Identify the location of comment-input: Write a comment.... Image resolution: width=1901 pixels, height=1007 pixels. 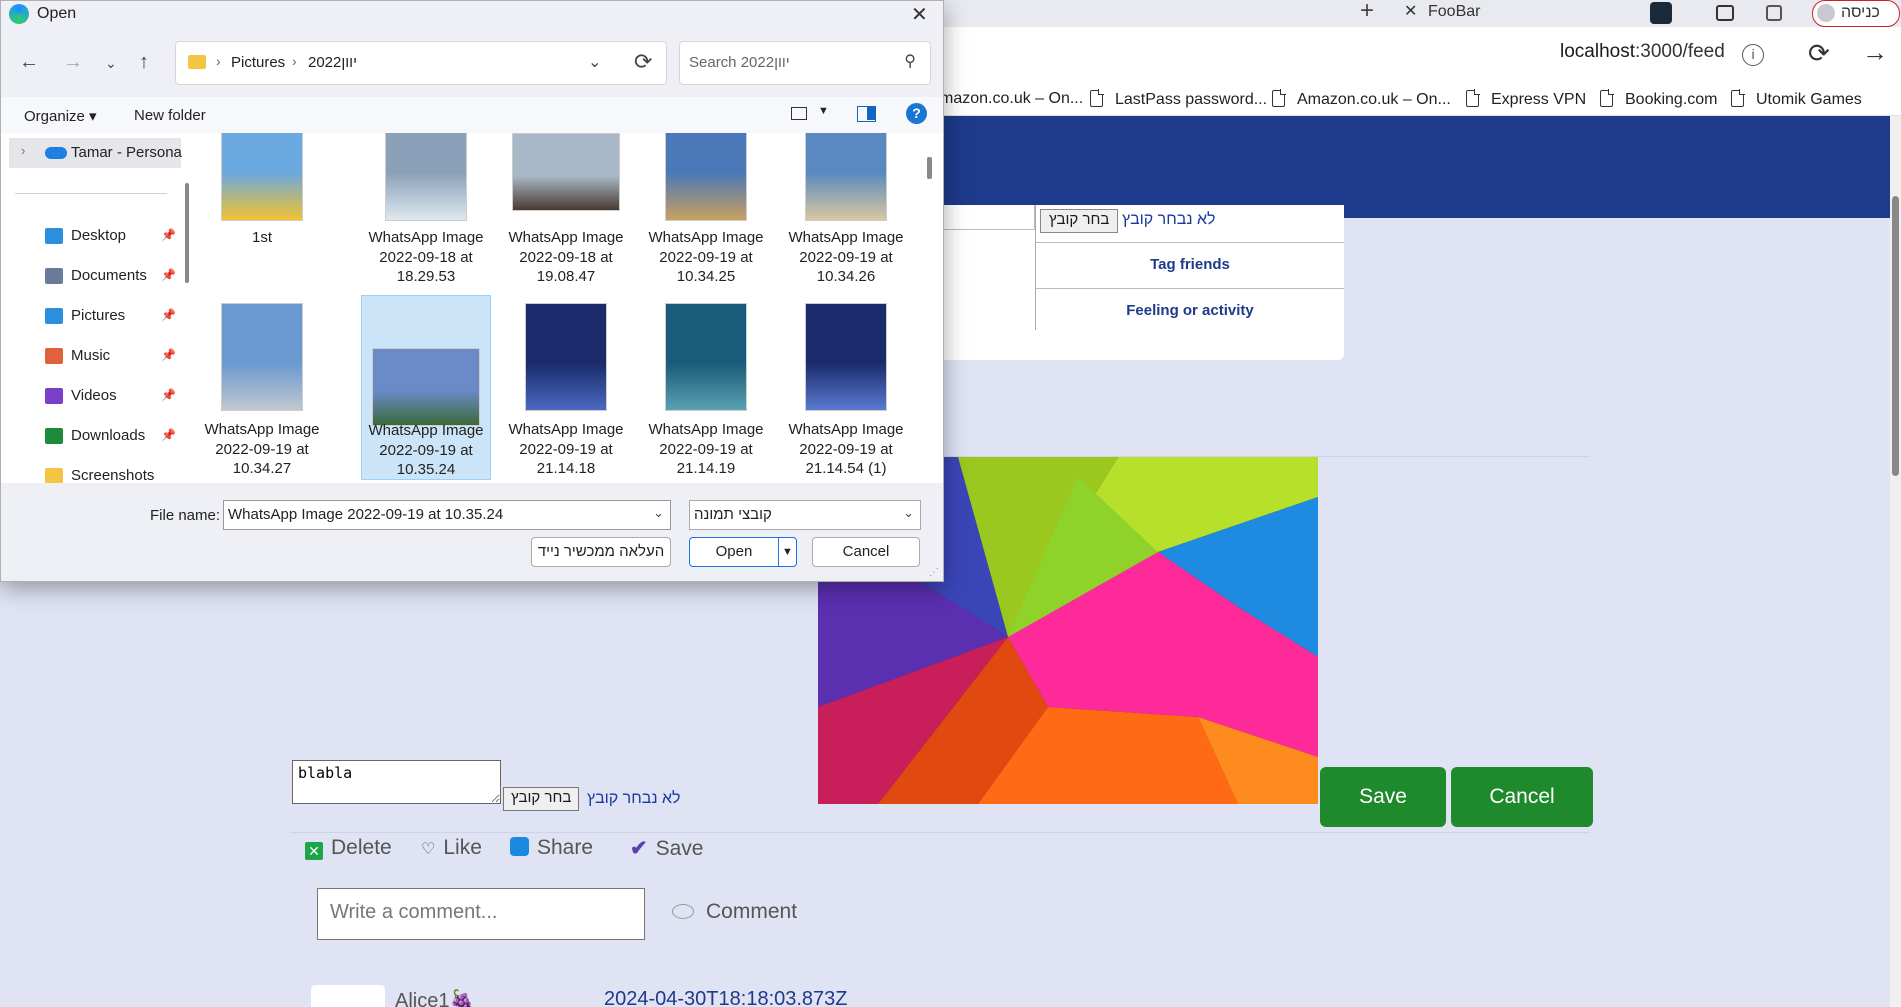
(481, 914).